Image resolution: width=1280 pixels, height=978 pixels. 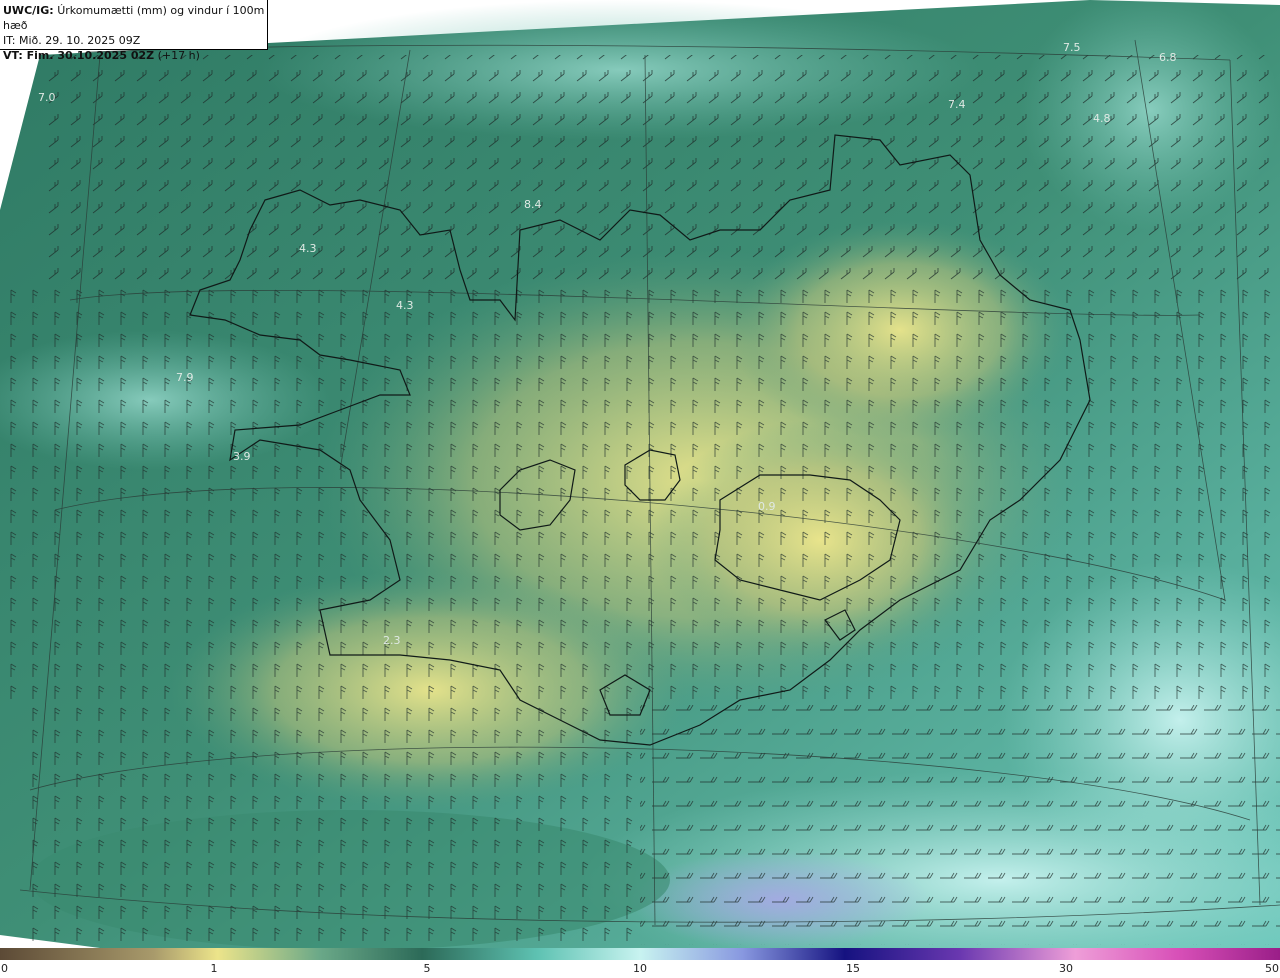 What do you see at coordinates (72, 40) in the screenshot?
I see `init-time: IT: Mið. 29. 10. 2025 09Z` at bounding box center [72, 40].